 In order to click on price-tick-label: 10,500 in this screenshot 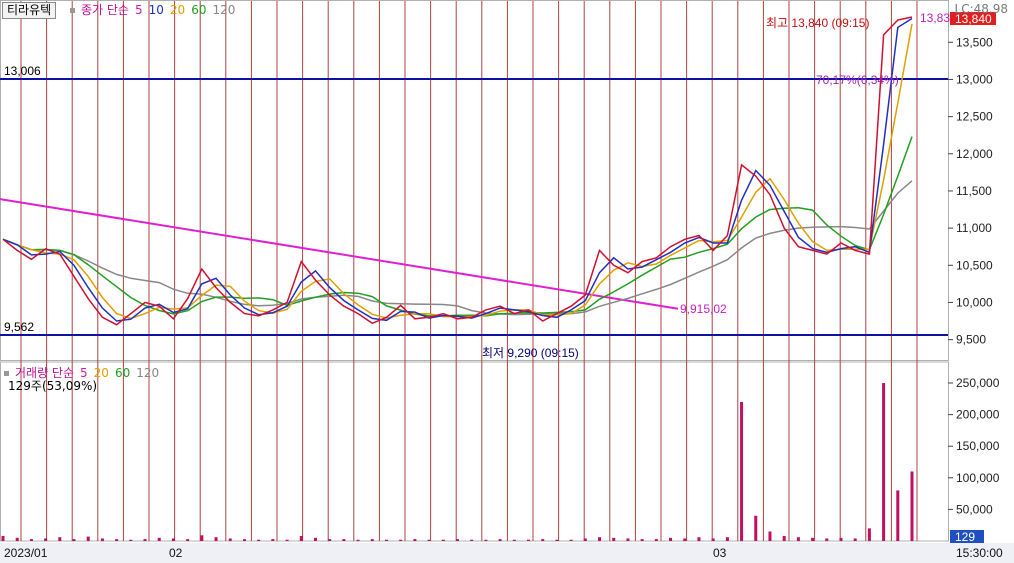, I will do `click(974, 265)`.